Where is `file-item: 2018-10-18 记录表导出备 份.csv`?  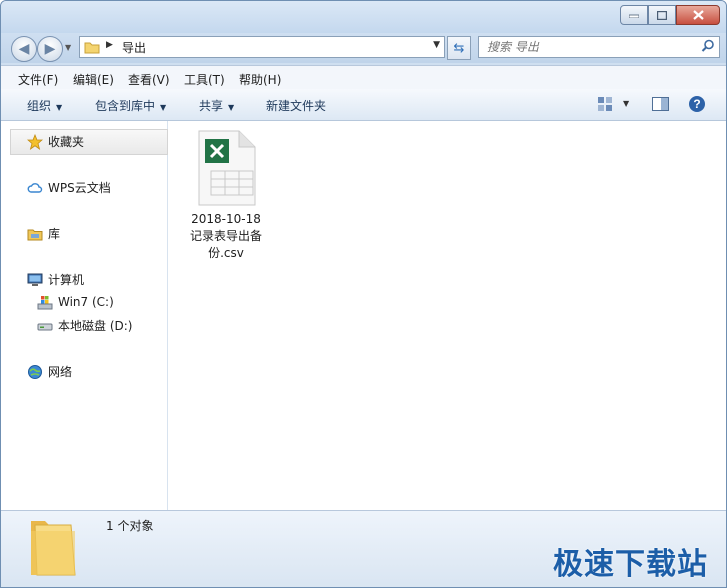
file-item: 2018-10-18 记录表导出备 份.csv is located at coordinates (226, 195).